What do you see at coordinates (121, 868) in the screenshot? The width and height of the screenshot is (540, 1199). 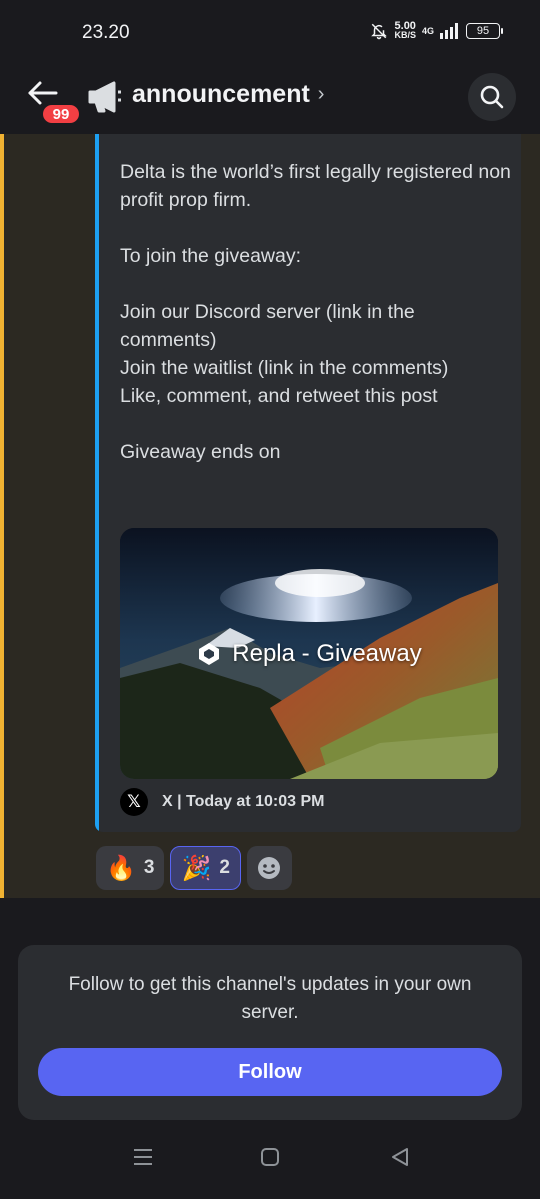 I see `fire-emoji-icon: 🔥` at bounding box center [121, 868].